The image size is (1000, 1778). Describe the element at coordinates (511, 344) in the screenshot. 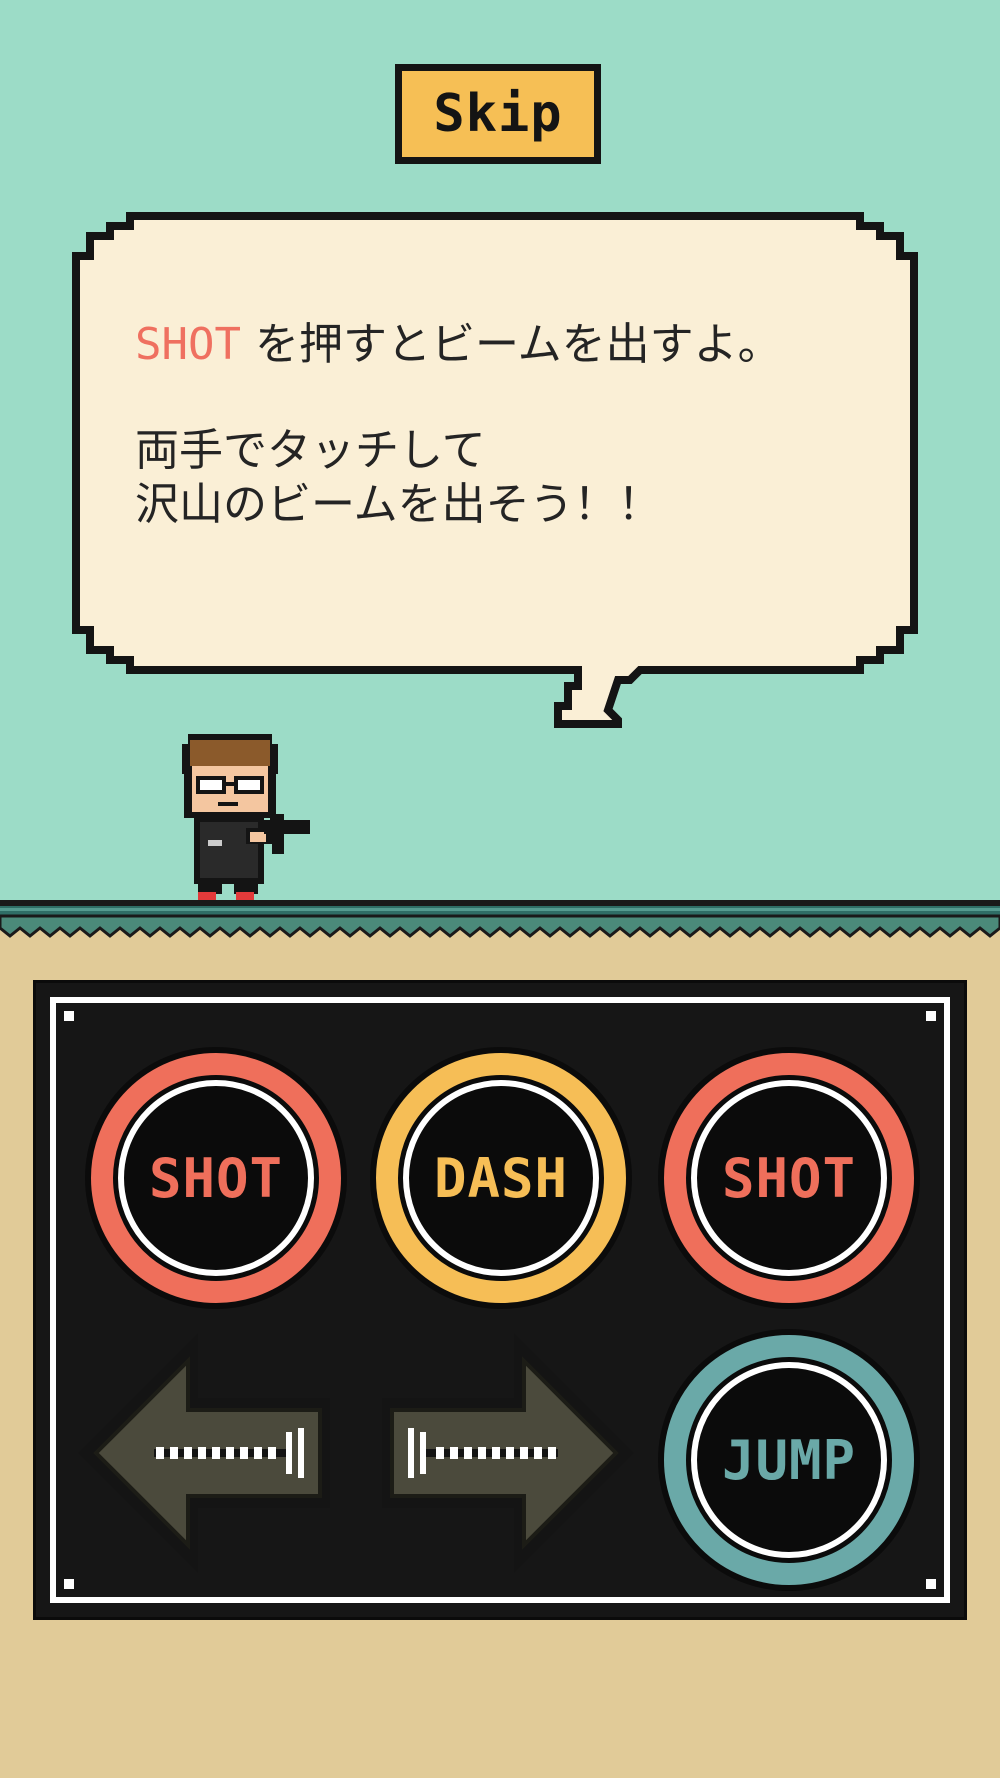

I see `dialog-line-1-rest: を押すとビームを出すよ。` at that location.